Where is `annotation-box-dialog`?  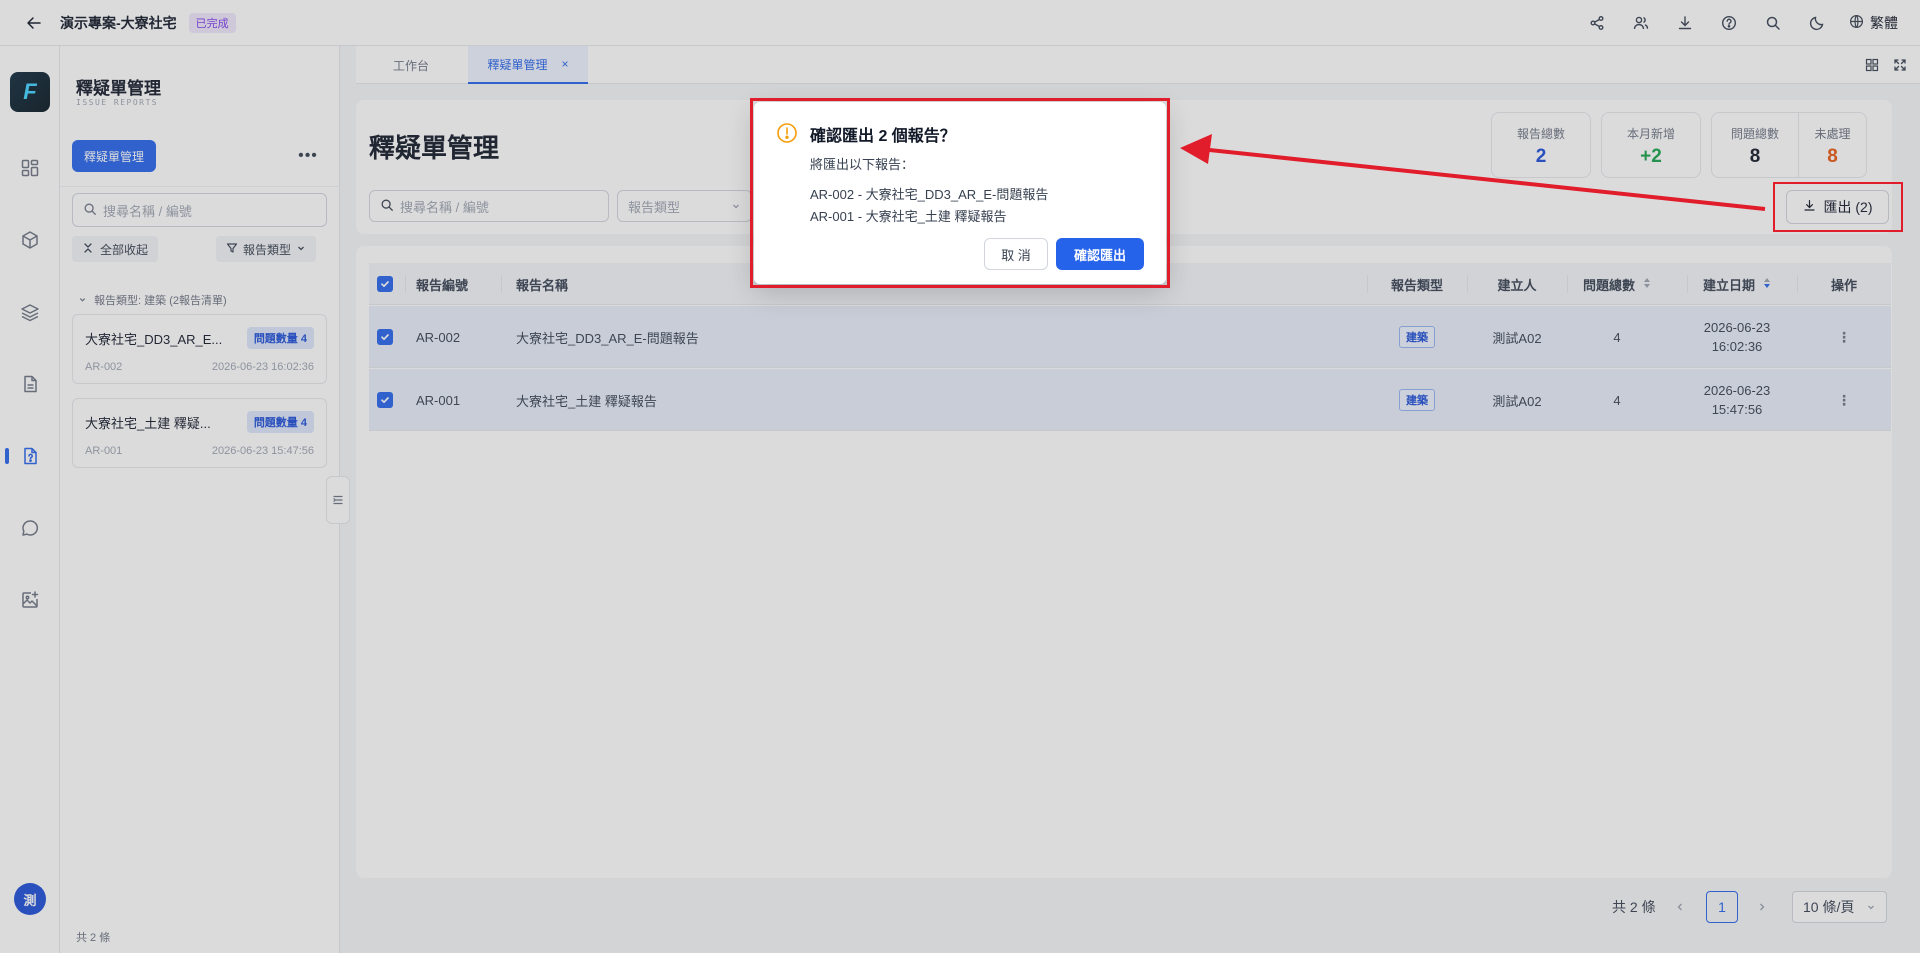 annotation-box-dialog is located at coordinates (960, 193).